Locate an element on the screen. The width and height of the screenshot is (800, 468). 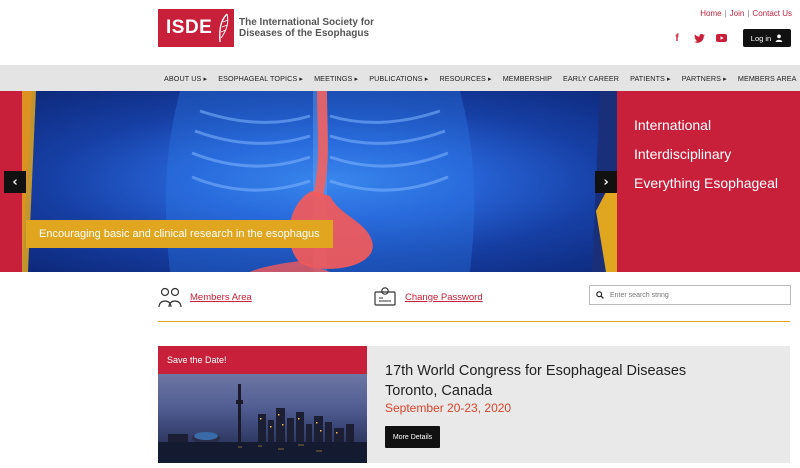
nav-esophageal-topics: ESOPHAGEAL TOPICS ▸ is located at coordinates (260, 78).